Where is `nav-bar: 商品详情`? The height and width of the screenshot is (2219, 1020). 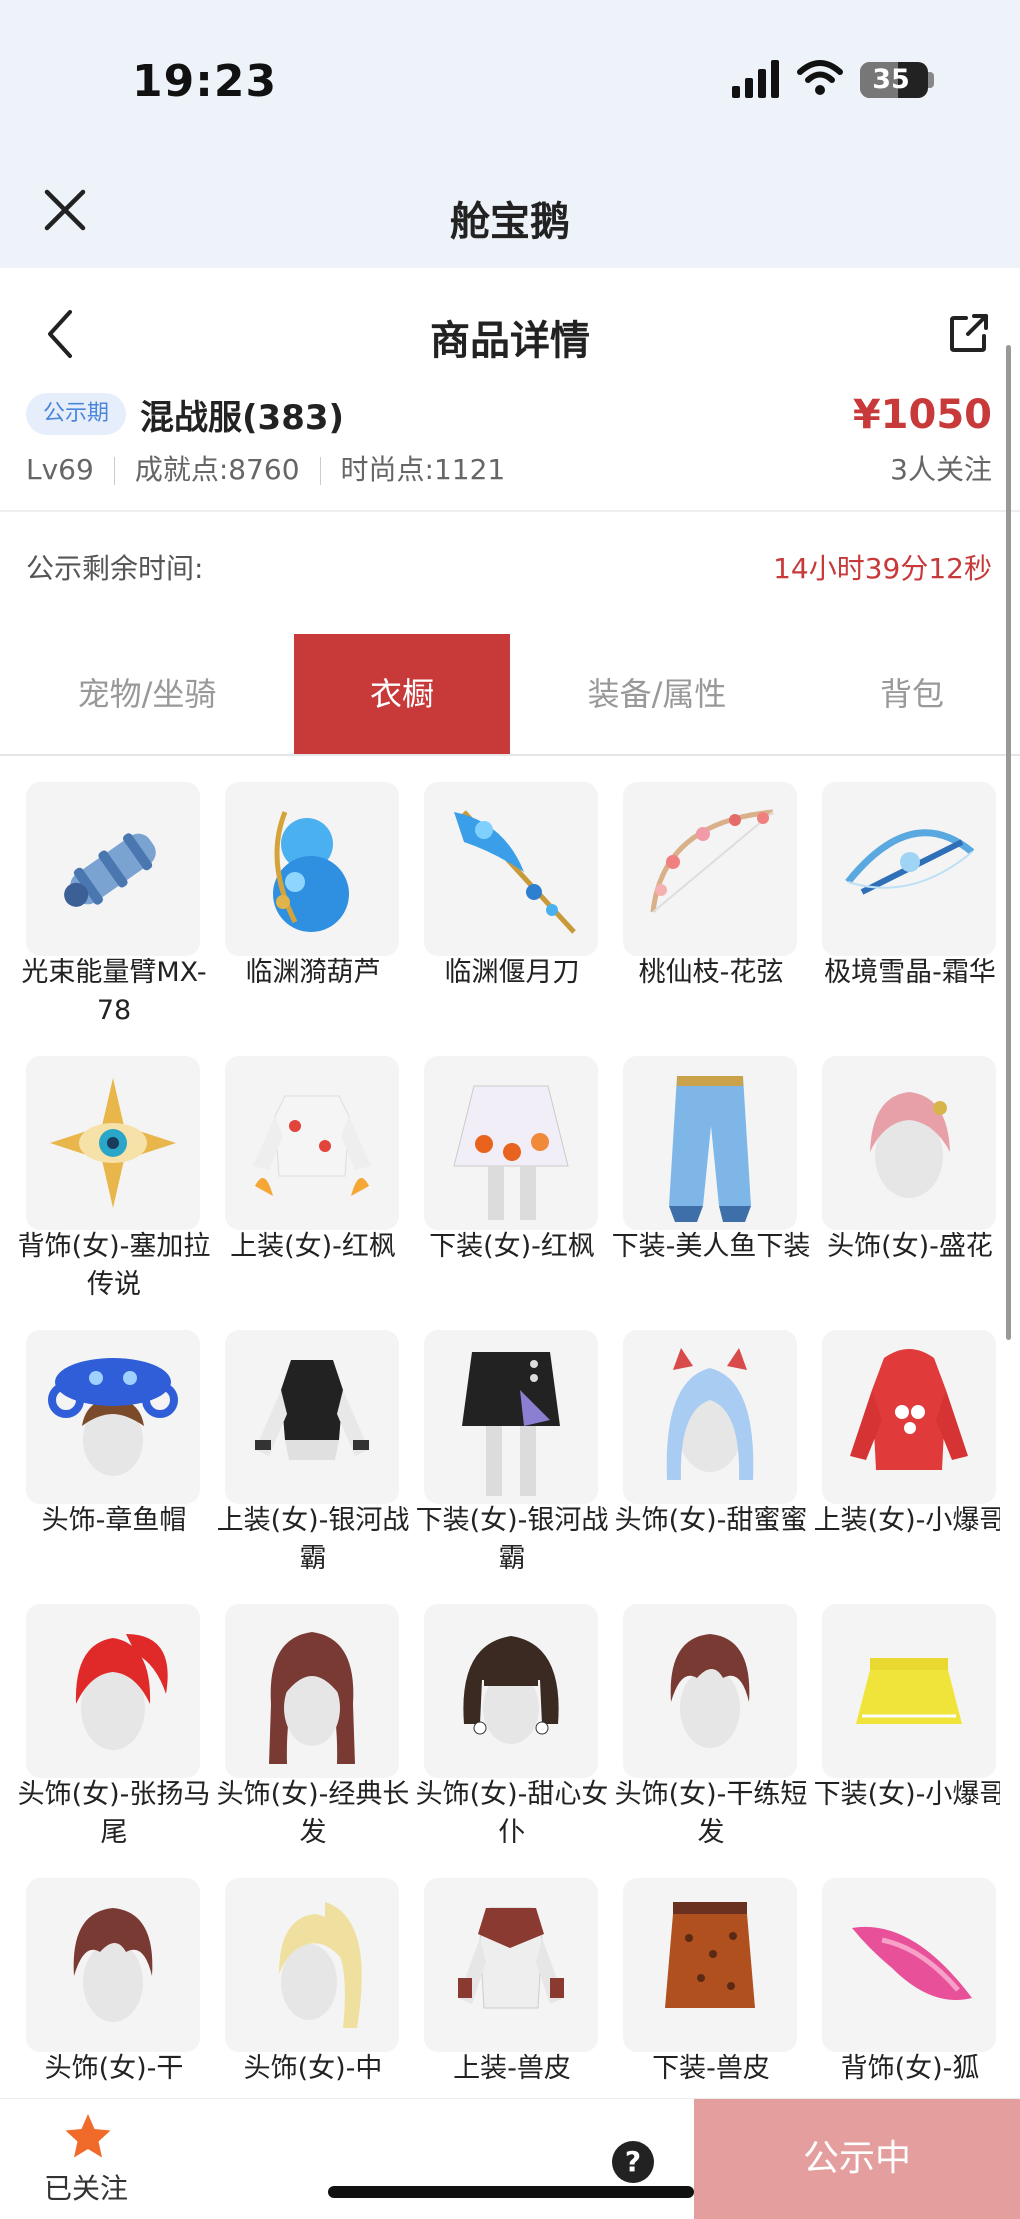
nav-bar: 商品详情 is located at coordinates (510, 330).